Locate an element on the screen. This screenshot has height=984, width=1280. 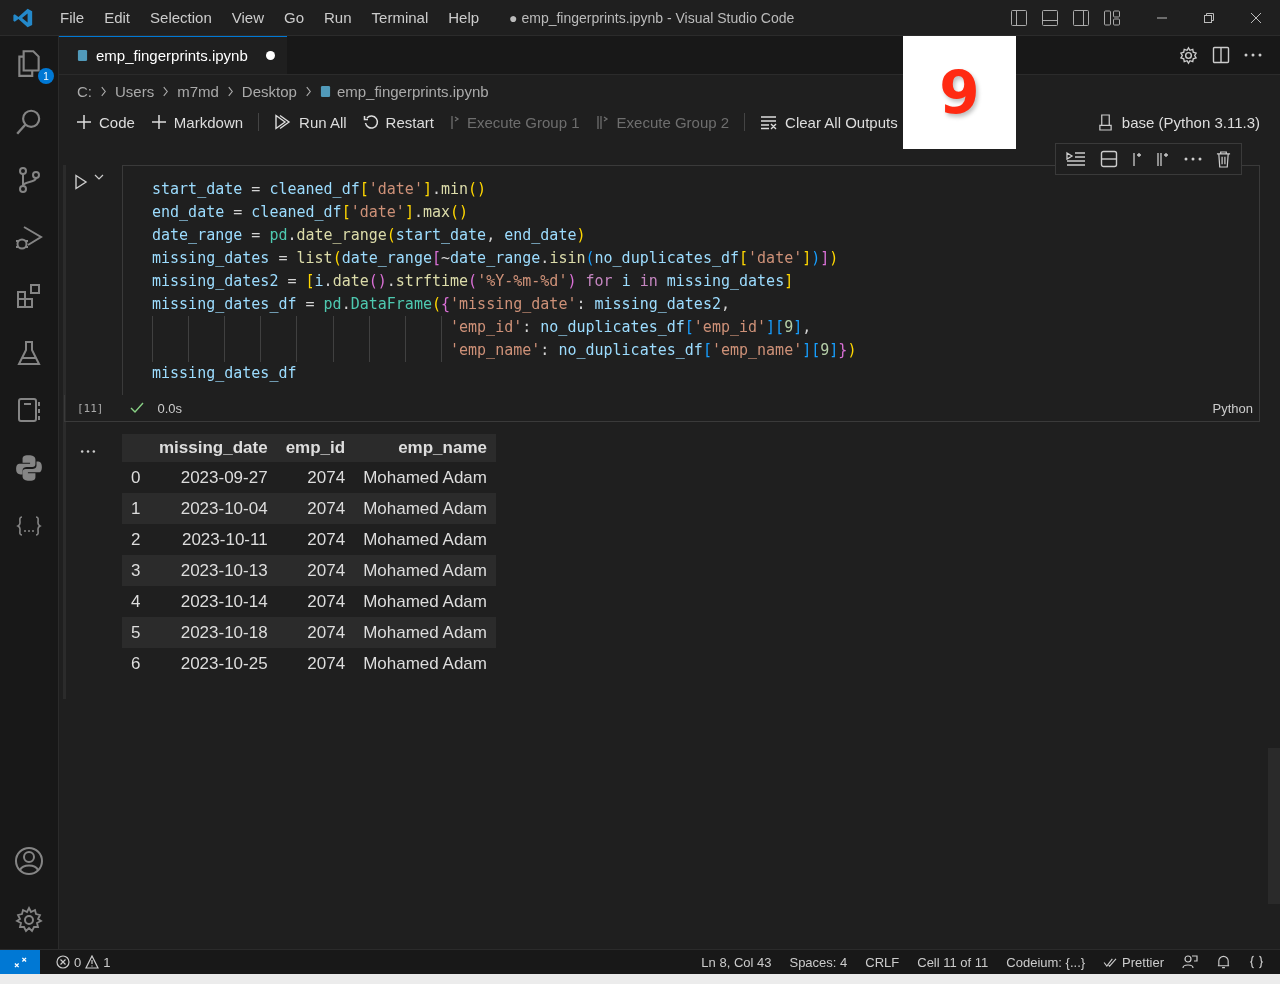
execute-group-icon is located at coordinates (454, 122).